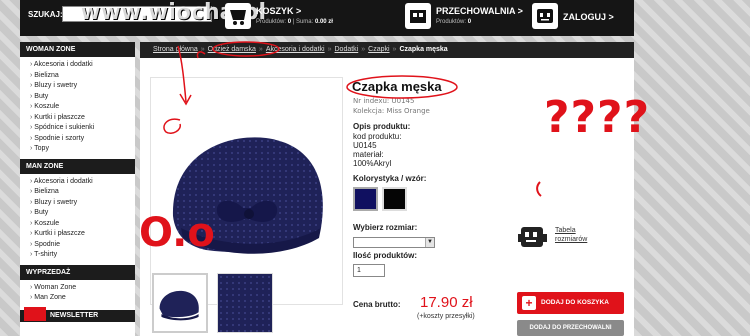 The height and width of the screenshot is (336, 750). Describe the element at coordinates (323, 22) in the screenshot. I see `cart-sum-value: 0.00 zł` at that location.